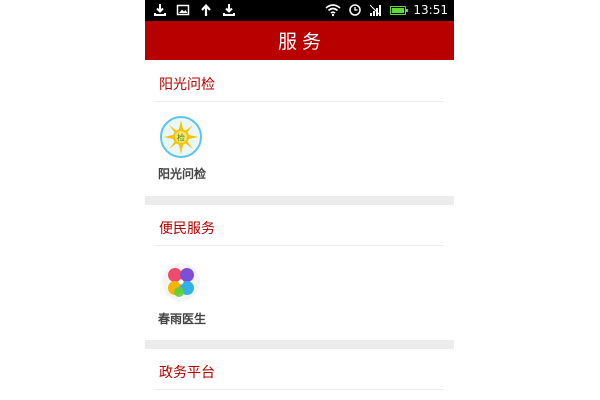 The image size is (600, 400). I want to click on app-header: 服务, so click(299, 40).